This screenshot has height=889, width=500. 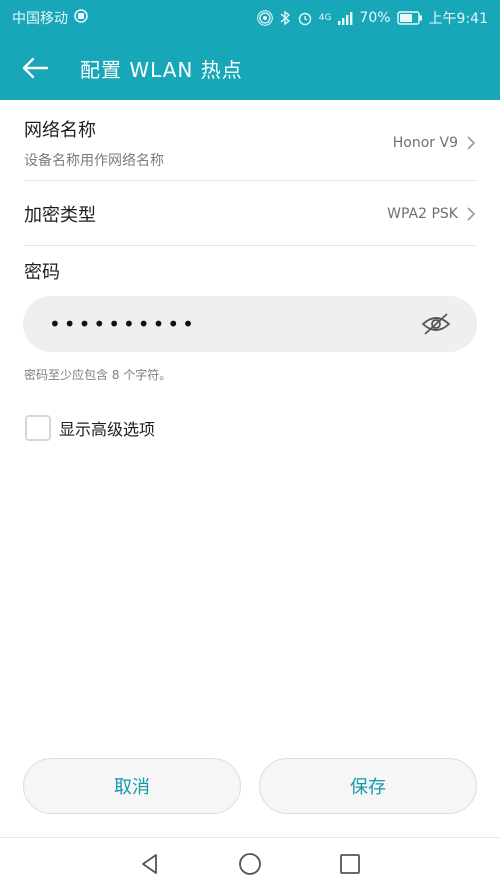 What do you see at coordinates (325, 18) in the screenshot?
I see `network-type-label: 4G` at bounding box center [325, 18].